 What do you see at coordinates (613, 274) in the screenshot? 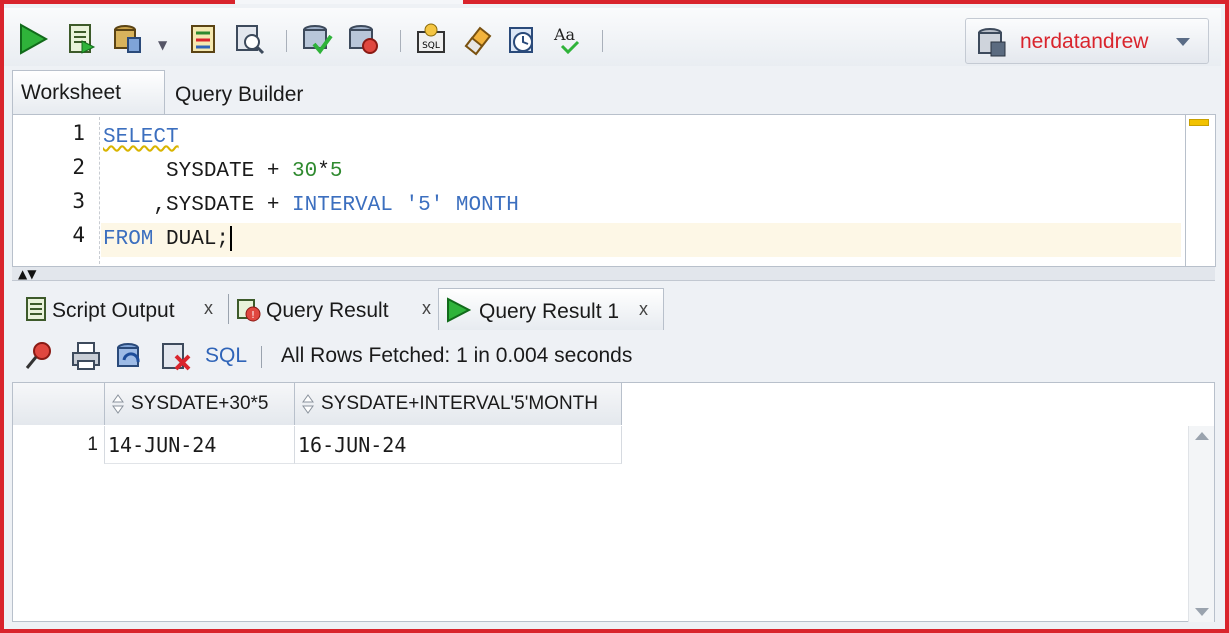
I see `editor-results-splitter: ▲▼` at bounding box center [613, 274].